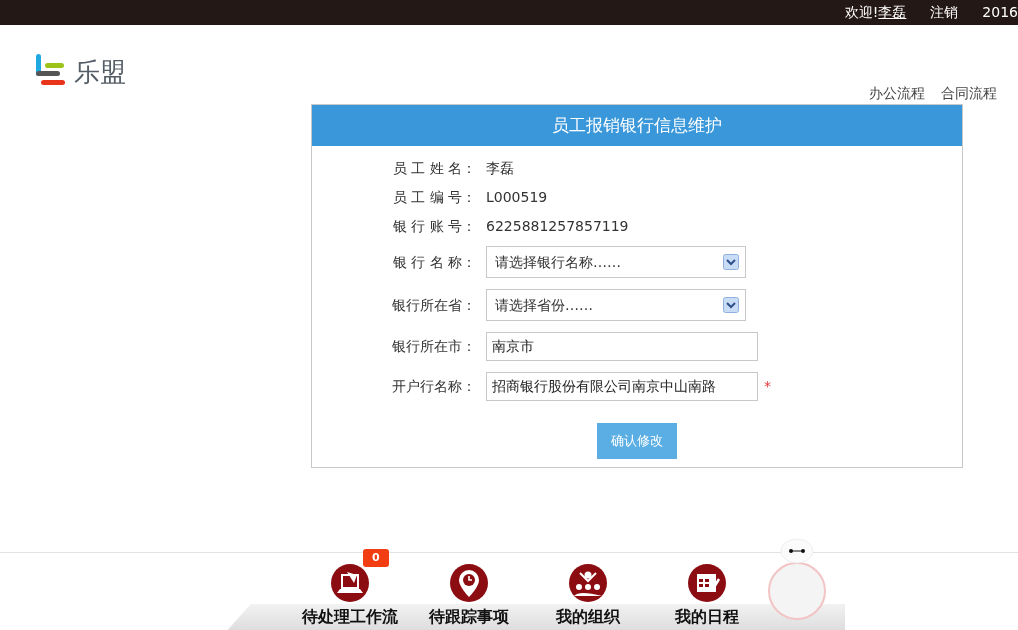 Image resolution: width=1018 pixels, height=630 pixels. What do you see at coordinates (706, 616) in the screenshot?
I see `dock-label: 我的日程` at bounding box center [706, 616].